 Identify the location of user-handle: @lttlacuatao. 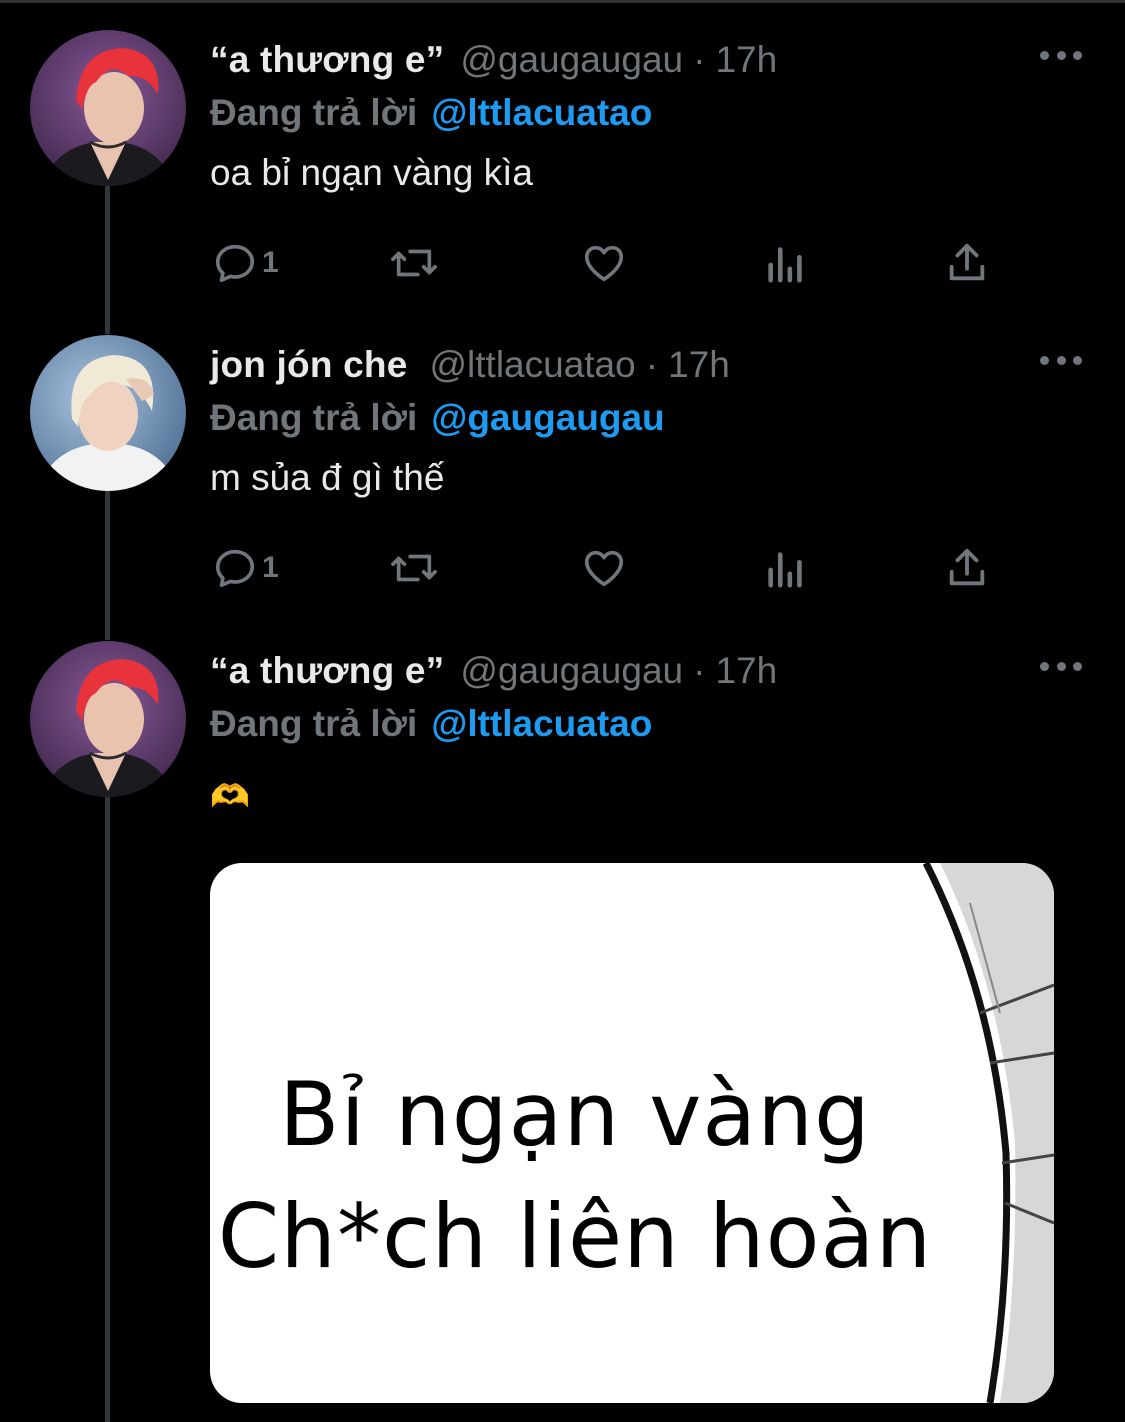
(532, 365).